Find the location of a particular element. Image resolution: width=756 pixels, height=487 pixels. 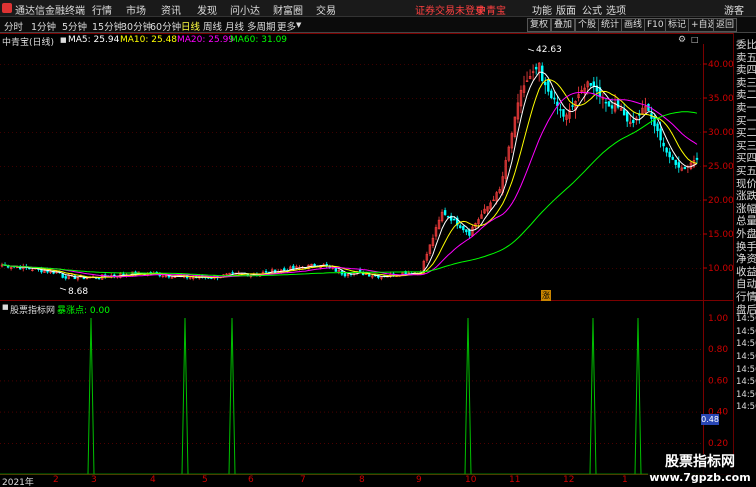

high-price-label: 42.63 is located at coordinates (549, 50).